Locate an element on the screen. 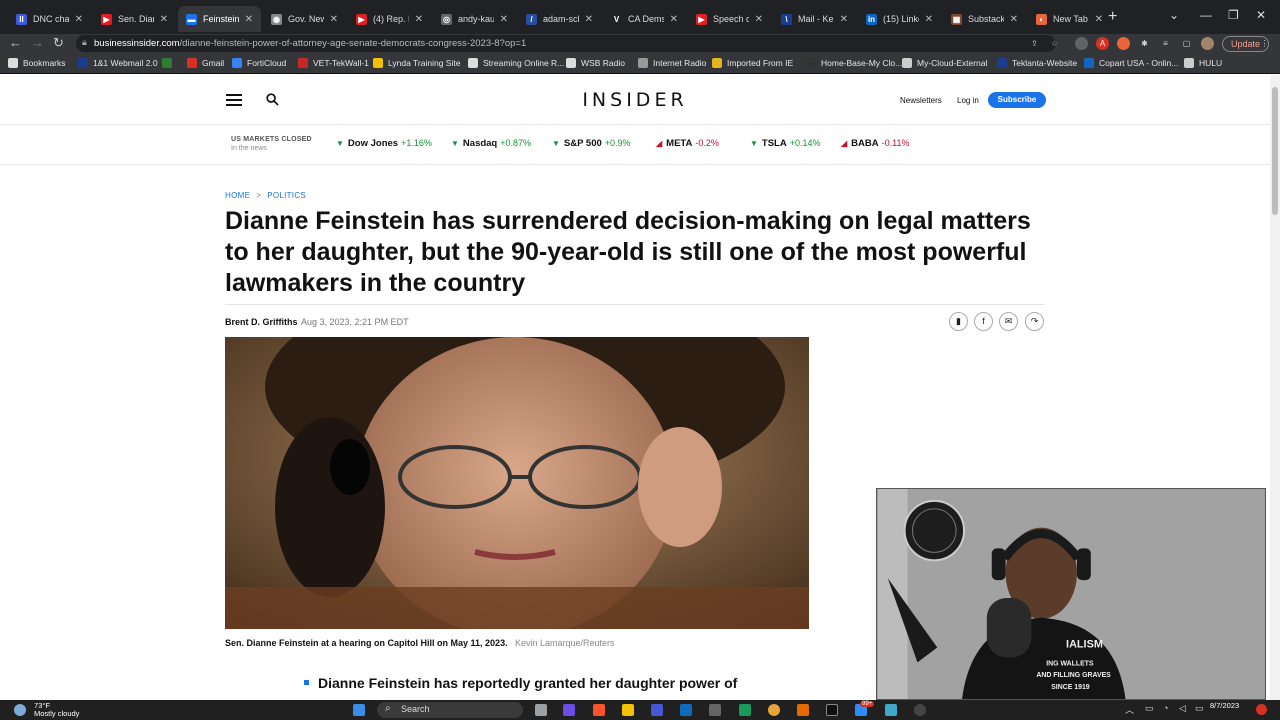 This screenshot has height=720, width=1280. browser-tab: ▦ Substack H ✕ is located at coordinates (984, 19).